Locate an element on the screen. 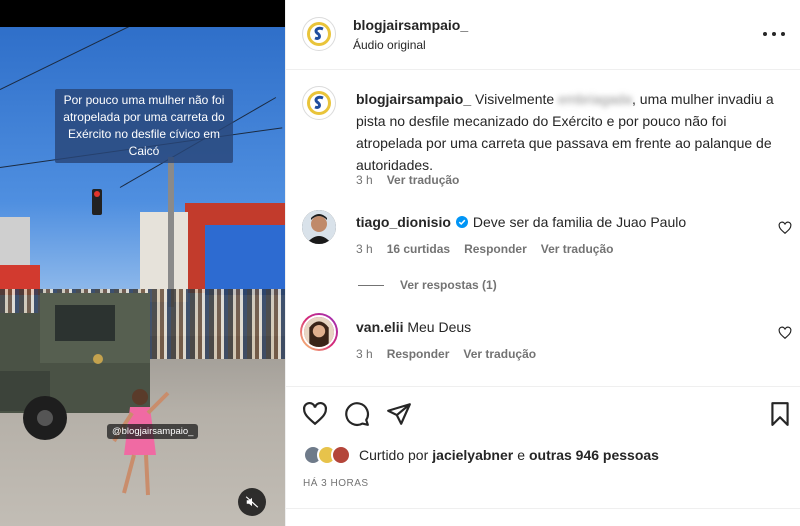 Image resolution: width=800 pixels, height=526 pixels. send-icon is located at coordinates (399, 414).